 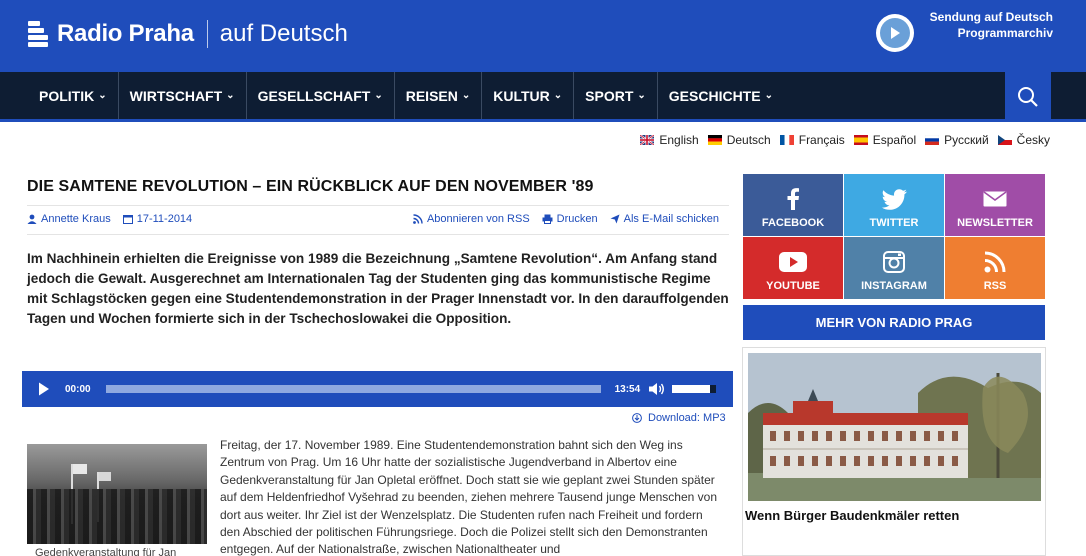 I want to click on spanish-flag-icon, so click(x=860, y=140).